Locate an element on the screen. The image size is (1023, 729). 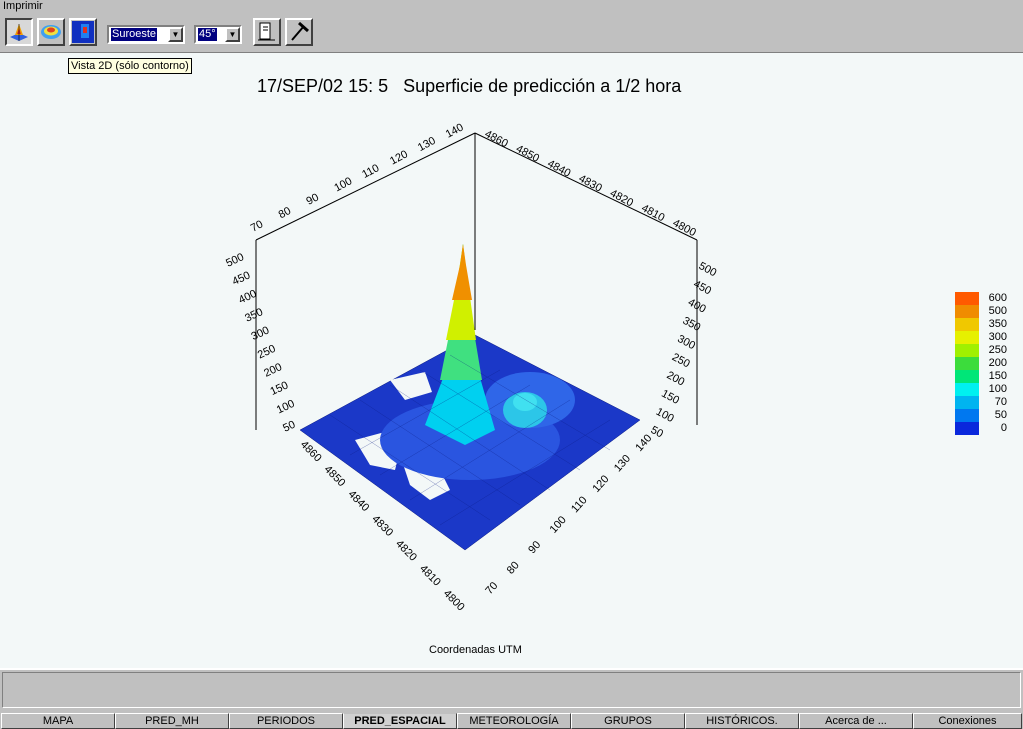
x-axis-label: Coordenadas UTM is located at coordinates (475, 650).